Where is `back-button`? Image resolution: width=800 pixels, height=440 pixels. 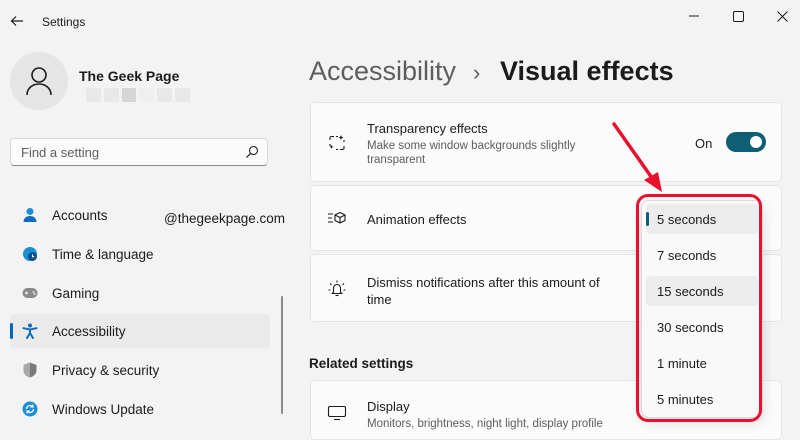 back-button is located at coordinates (17, 21).